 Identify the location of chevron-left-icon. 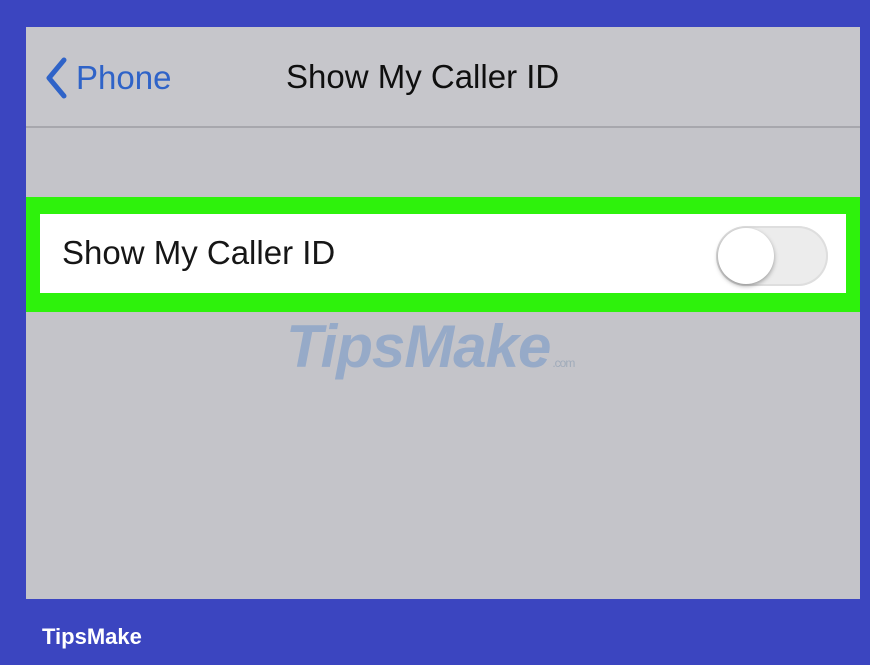
(56, 78).